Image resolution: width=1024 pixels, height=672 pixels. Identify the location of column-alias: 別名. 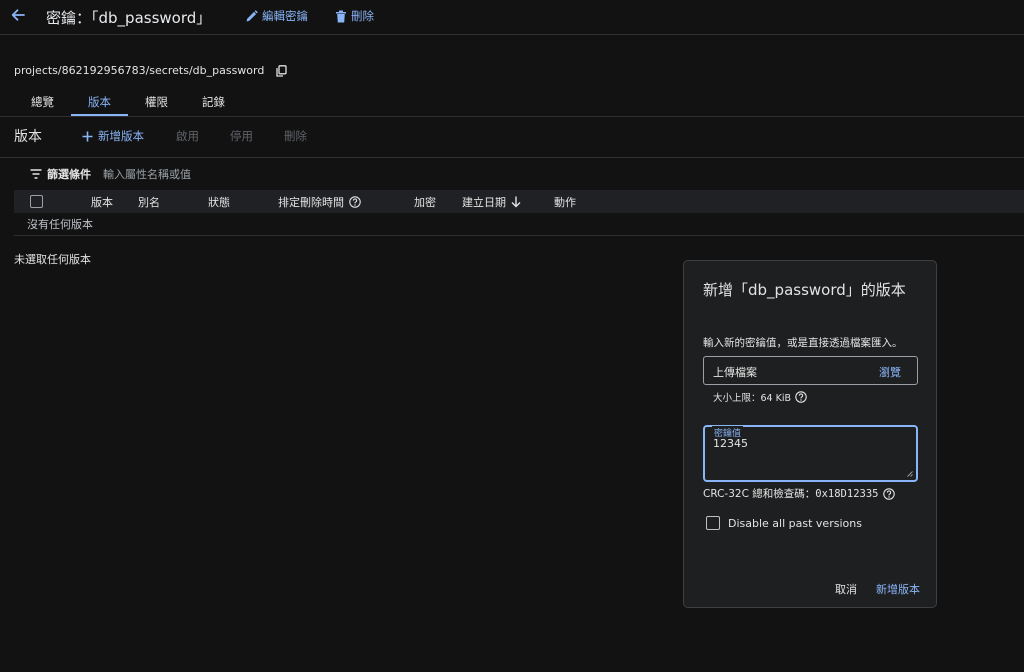
(149, 202).